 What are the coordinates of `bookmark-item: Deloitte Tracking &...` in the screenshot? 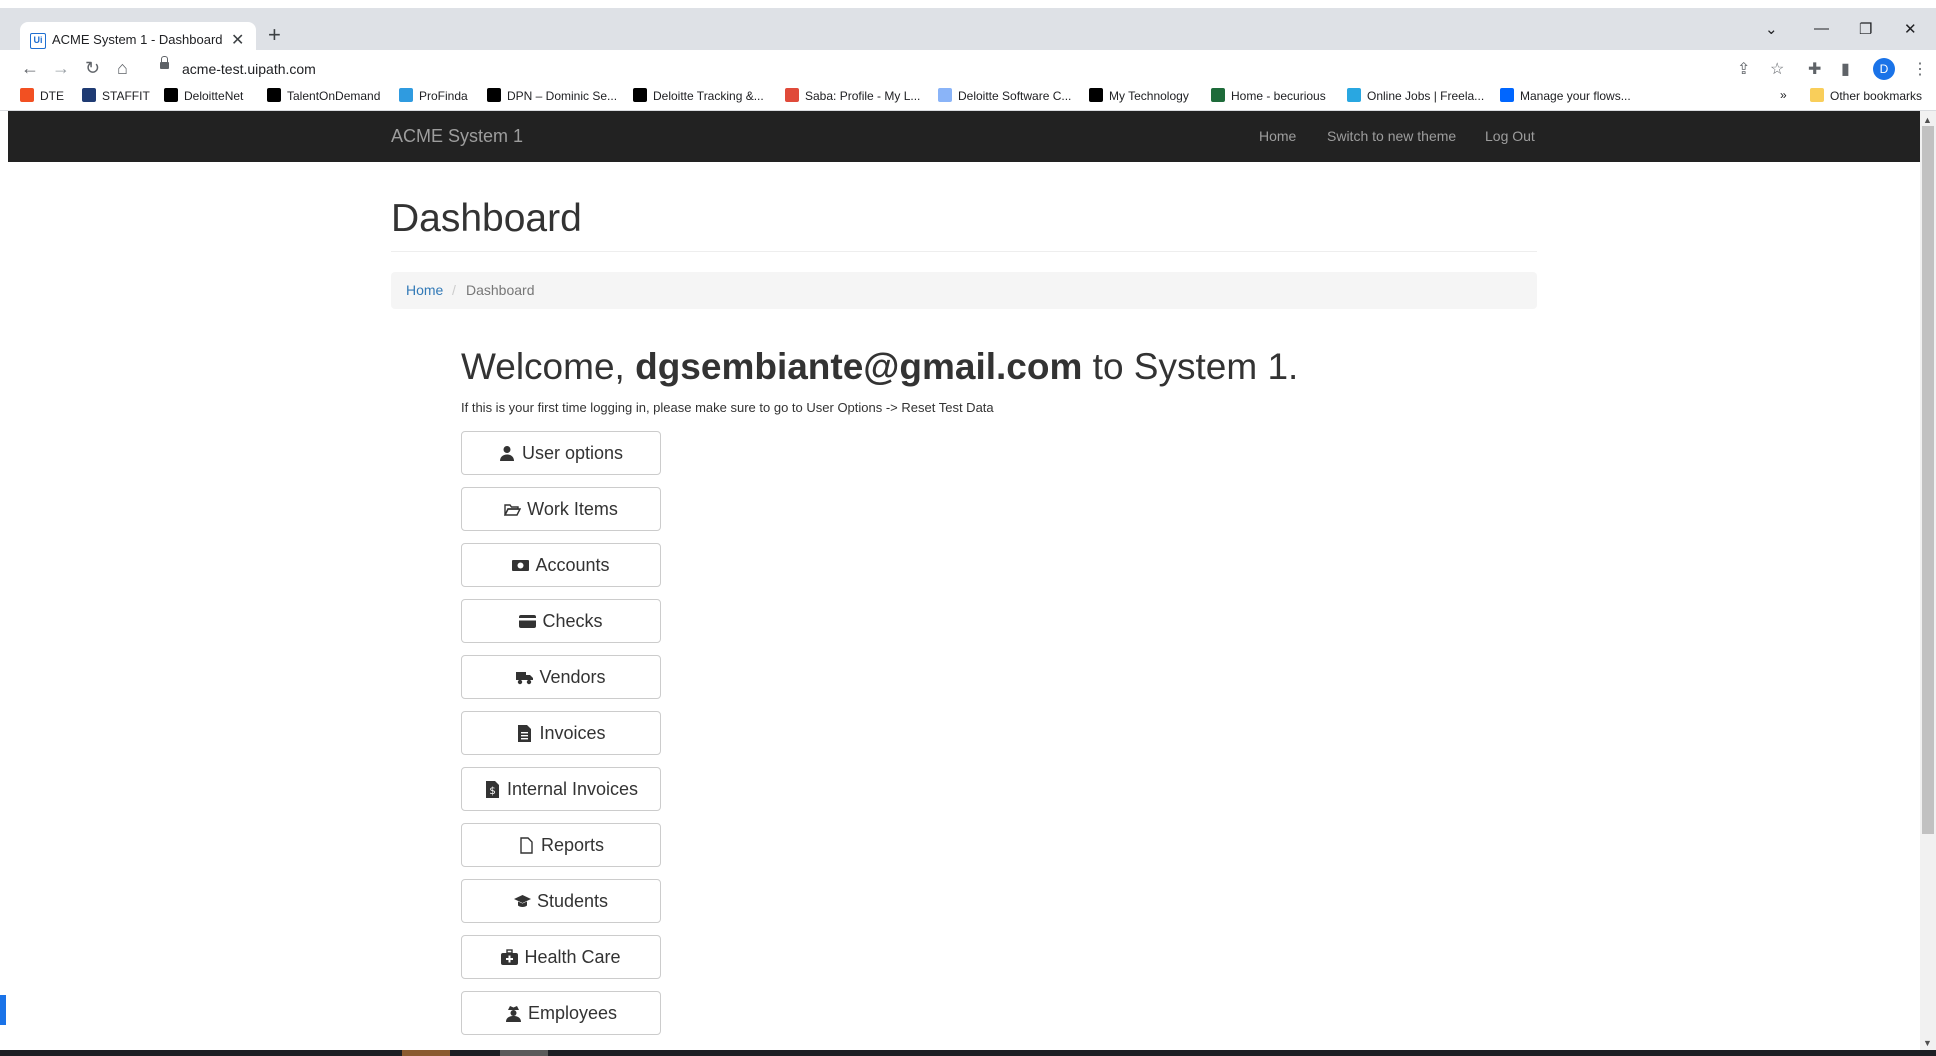 It's located at (698, 95).